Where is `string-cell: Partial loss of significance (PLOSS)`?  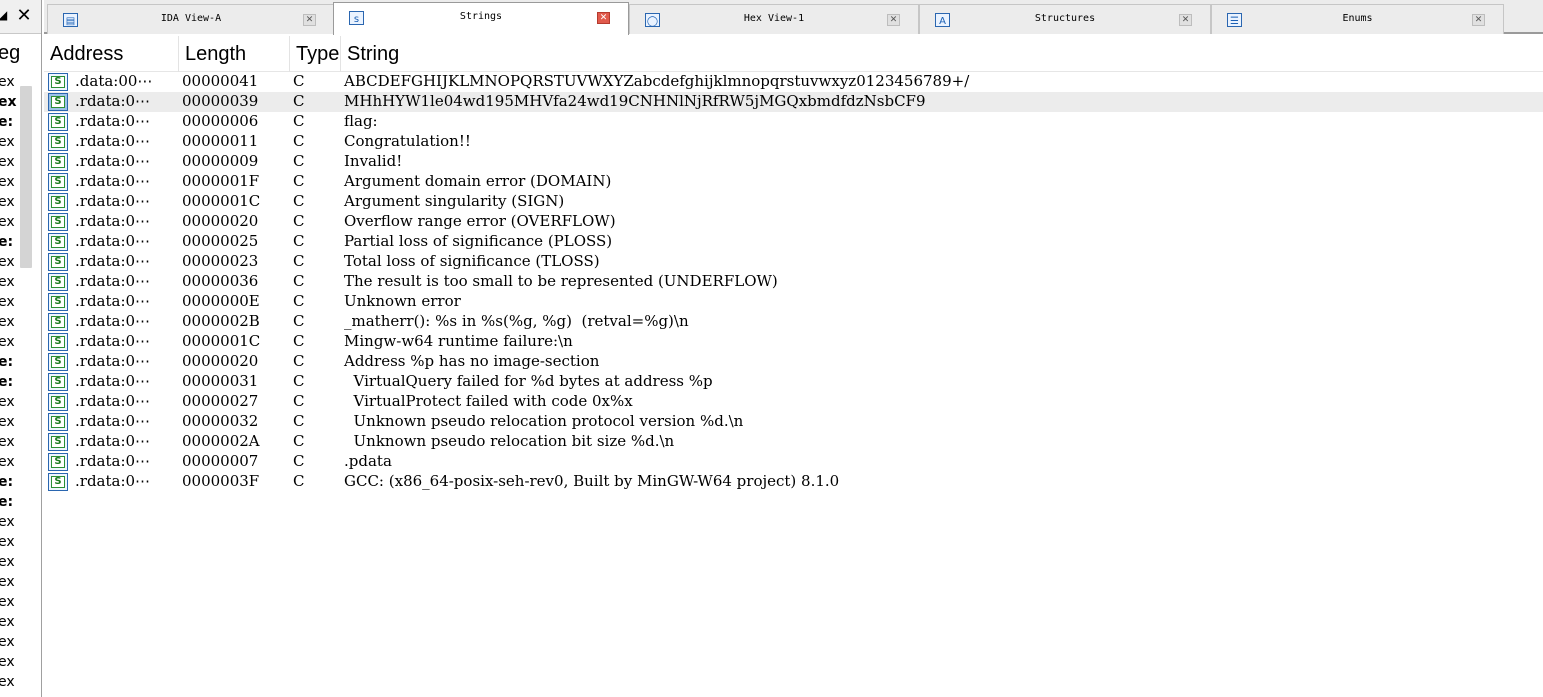
string-cell: Partial loss of significance (PLOSS) is located at coordinates (478, 241).